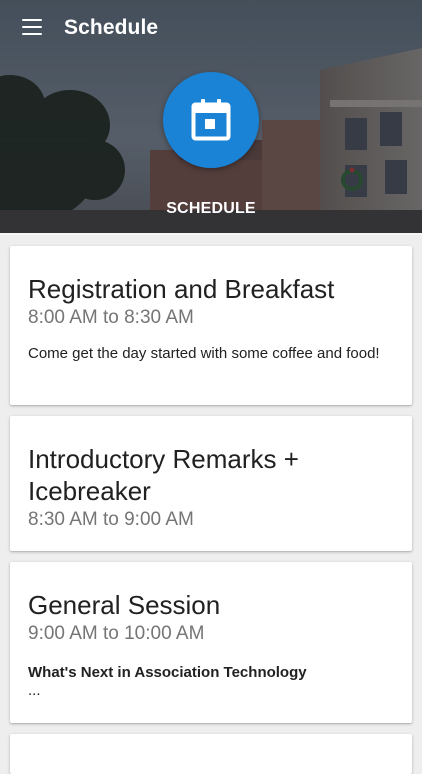 The width and height of the screenshot is (422, 774). Describe the element at coordinates (111, 317) in the screenshot. I see `session-time: 8:00 AM to 8:30 AM` at that location.